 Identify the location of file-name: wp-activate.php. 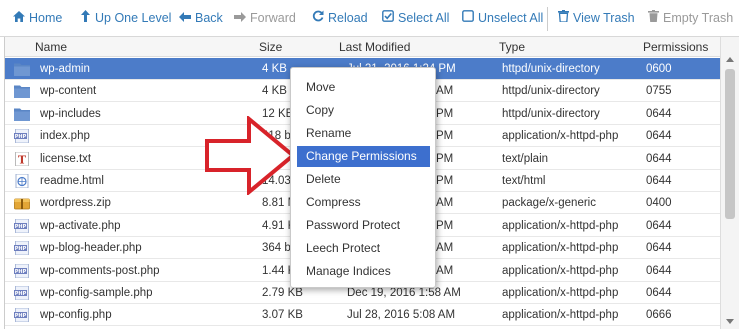
(80, 225).